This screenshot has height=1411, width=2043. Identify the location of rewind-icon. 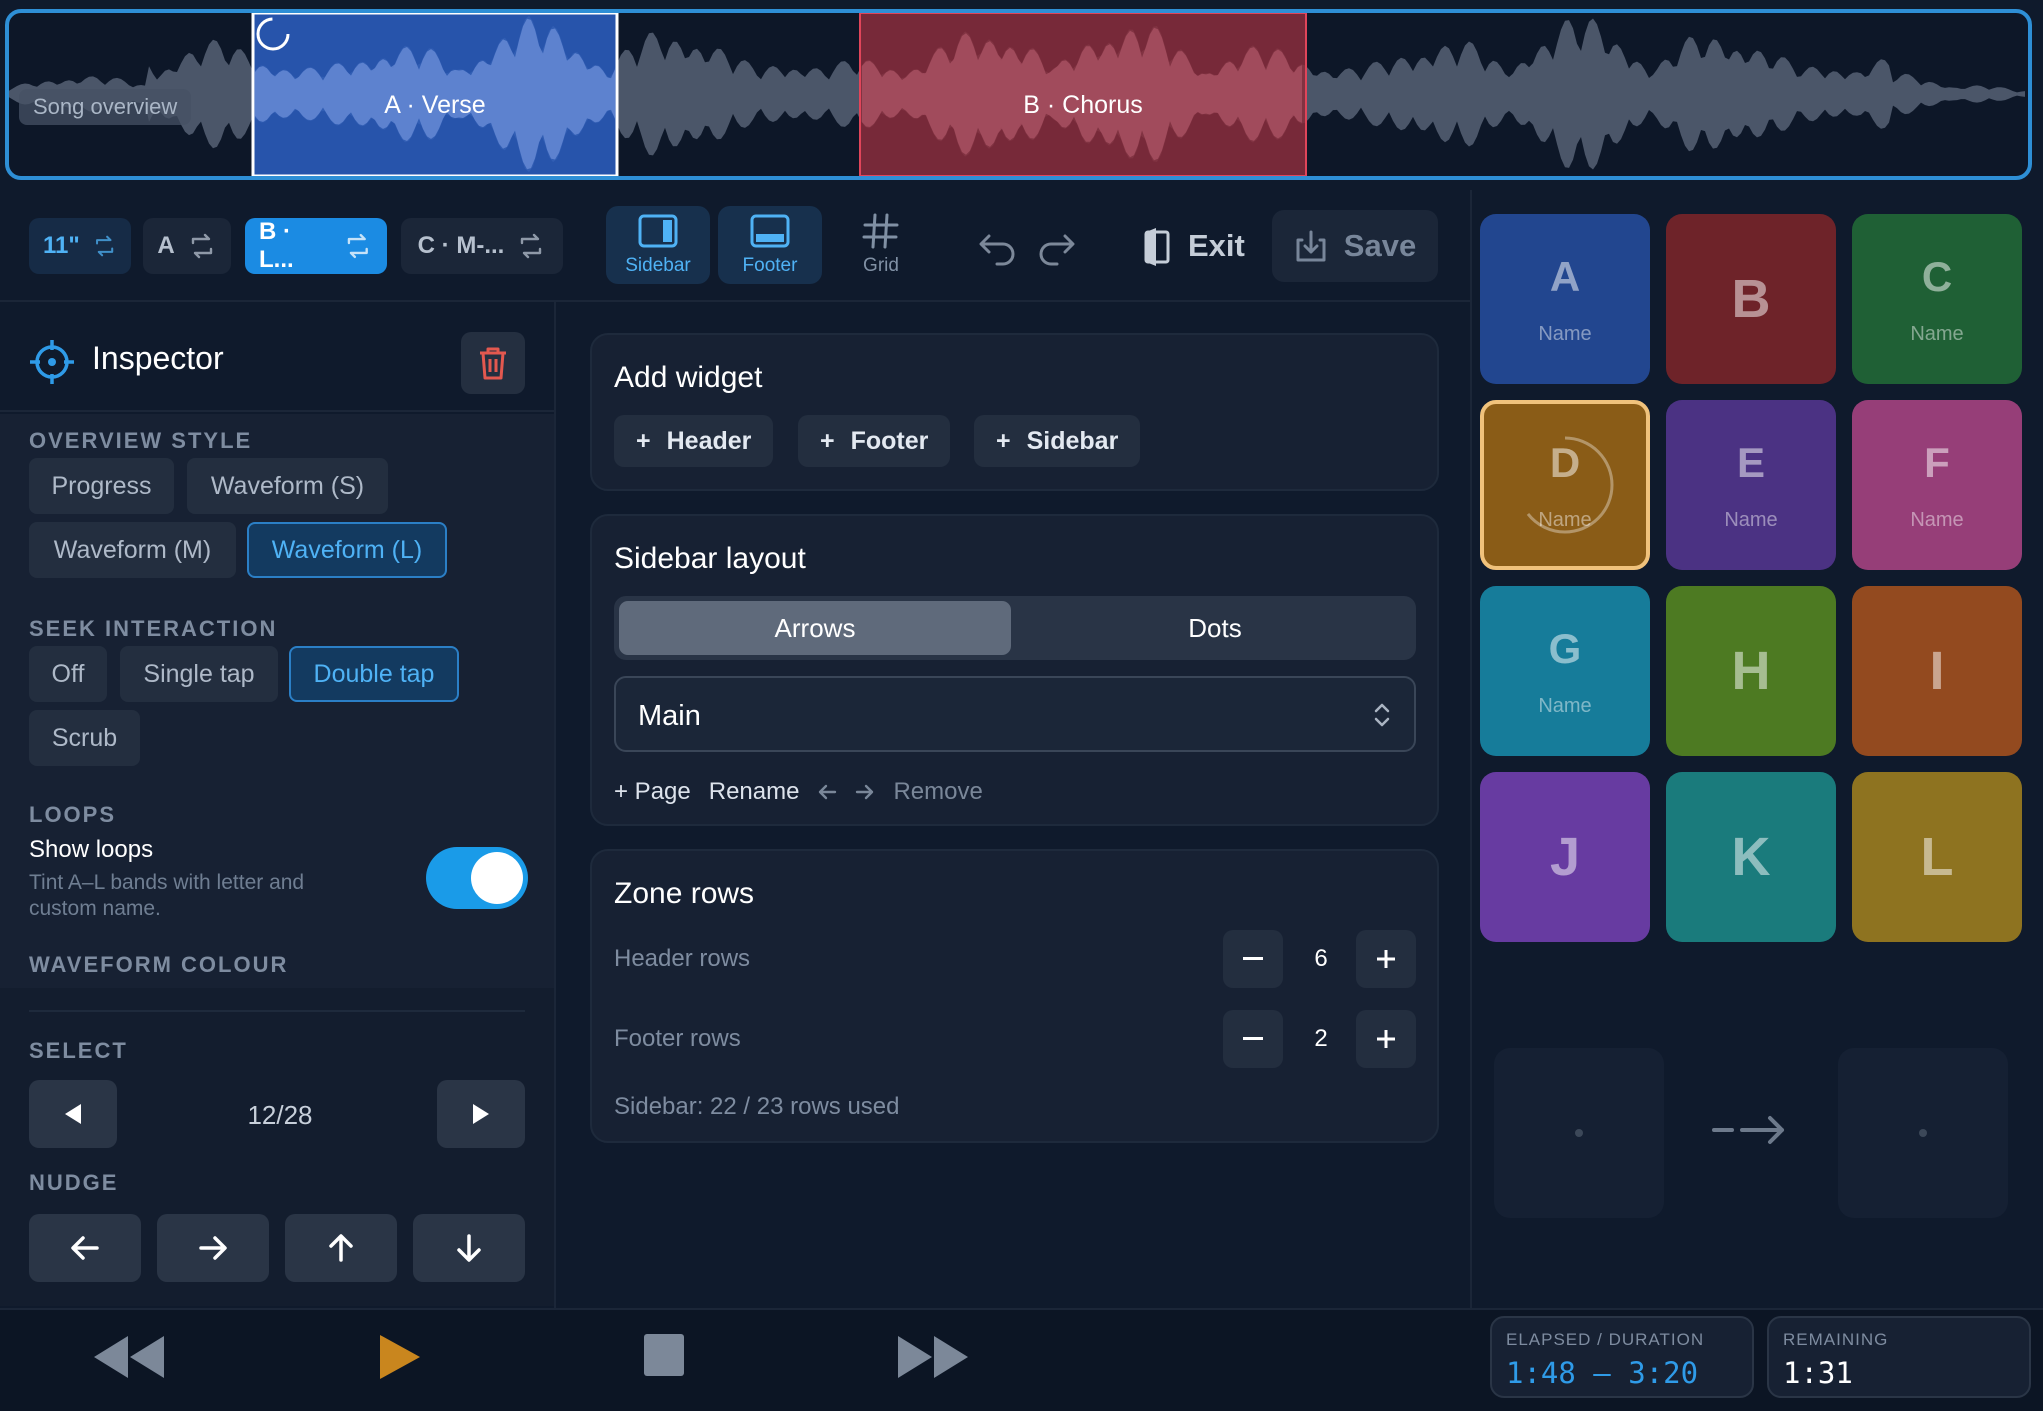
(128, 1357).